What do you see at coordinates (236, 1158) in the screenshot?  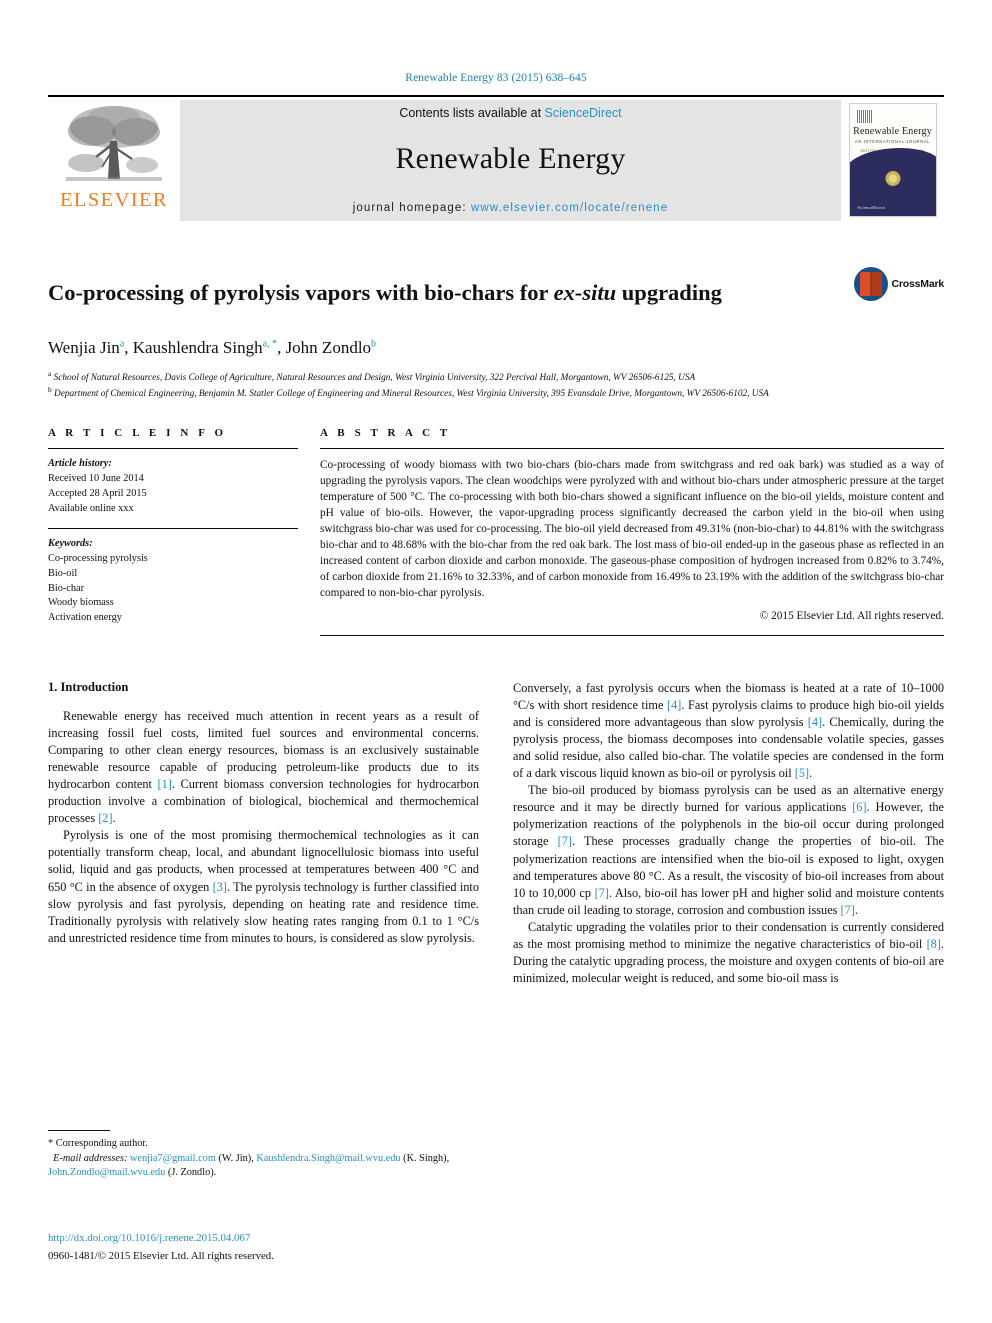 I see `email-owner-1: (W. Jin),` at bounding box center [236, 1158].